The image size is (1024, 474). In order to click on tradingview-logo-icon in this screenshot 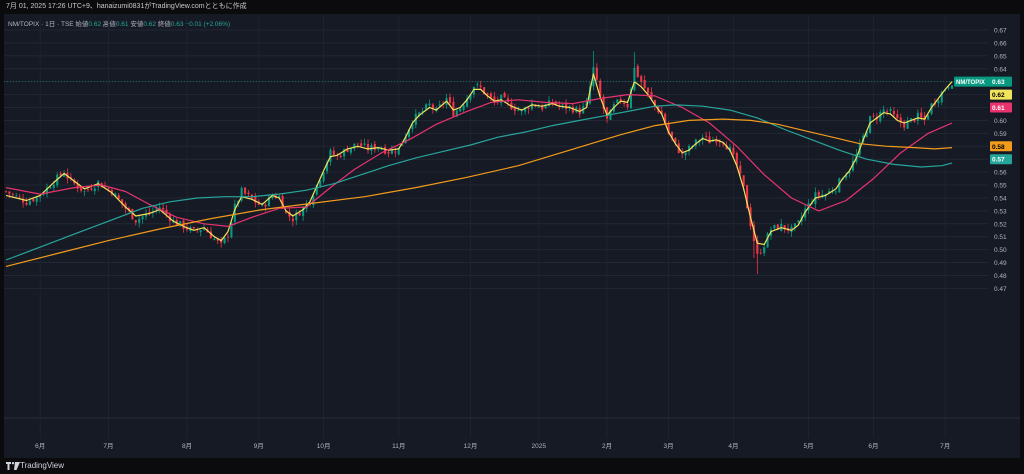, I will do `click(13, 466)`.